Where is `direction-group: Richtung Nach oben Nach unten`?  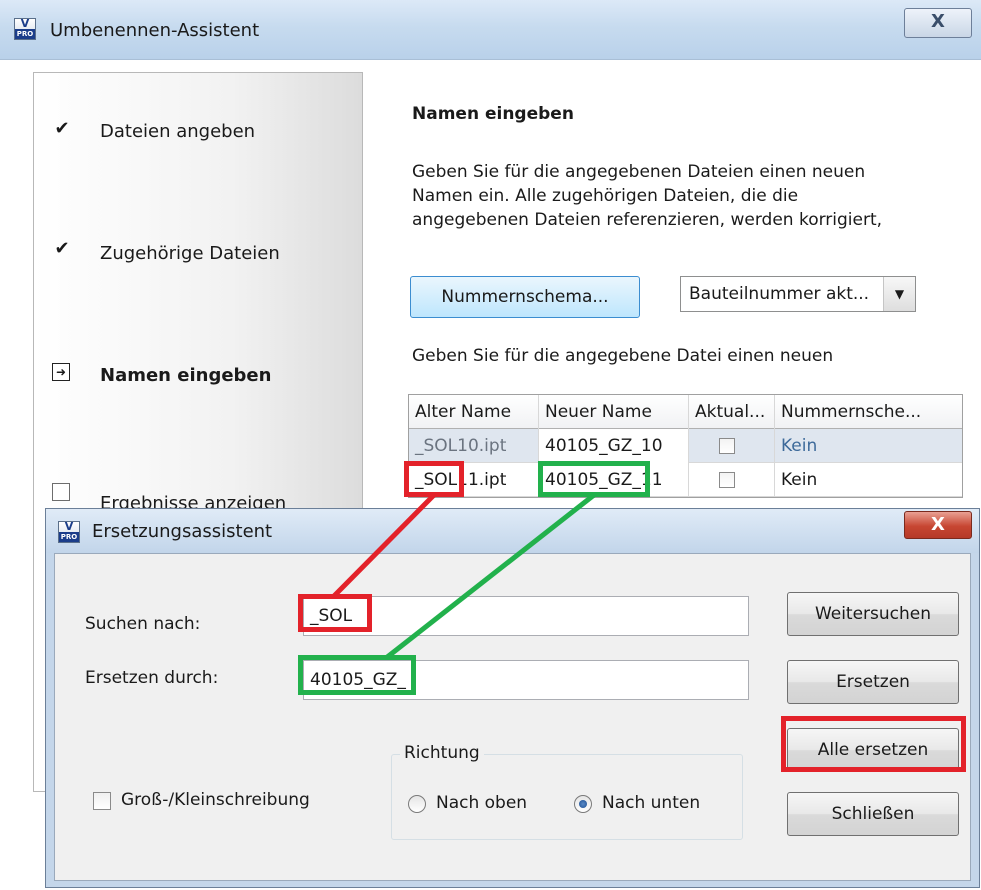
direction-group: Richtung Nach oben Nach unten is located at coordinates (567, 791).